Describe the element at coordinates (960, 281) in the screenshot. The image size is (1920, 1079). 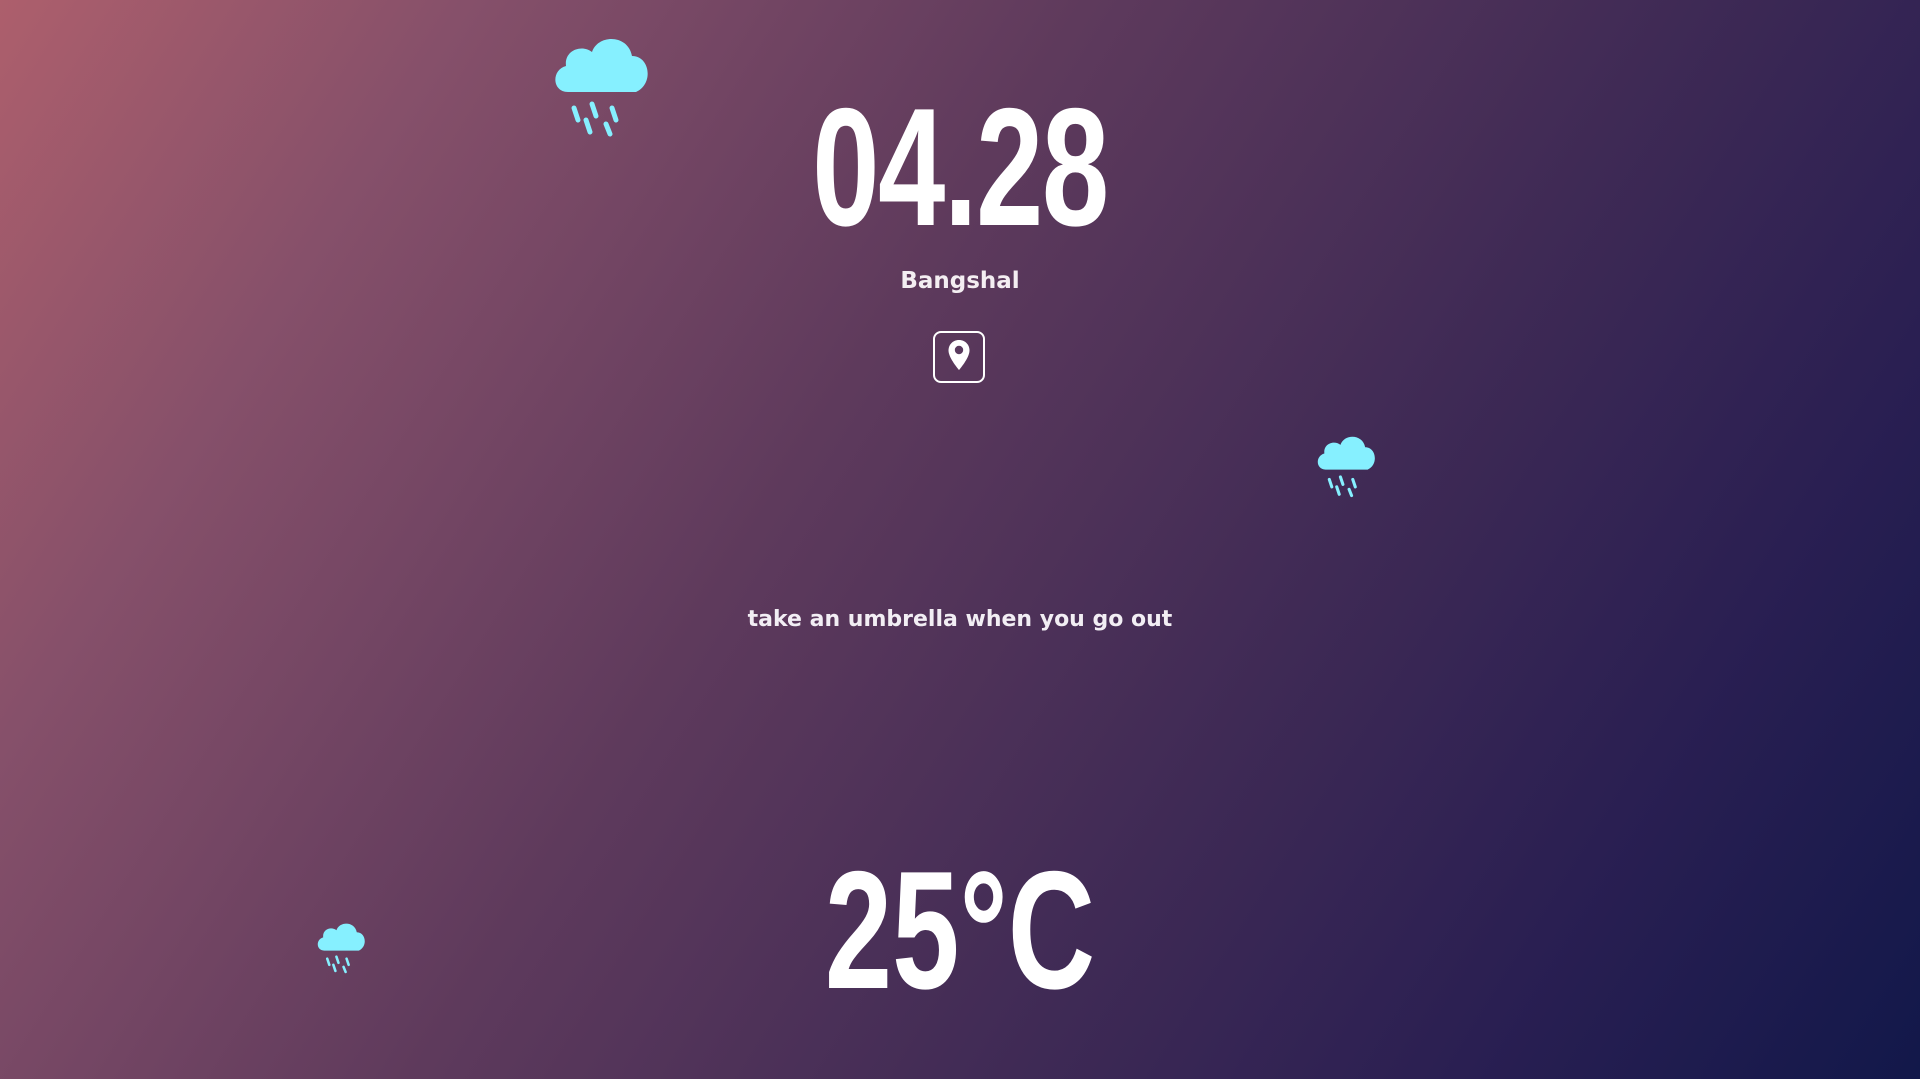
I see `location-name: Bangshal` at that location.